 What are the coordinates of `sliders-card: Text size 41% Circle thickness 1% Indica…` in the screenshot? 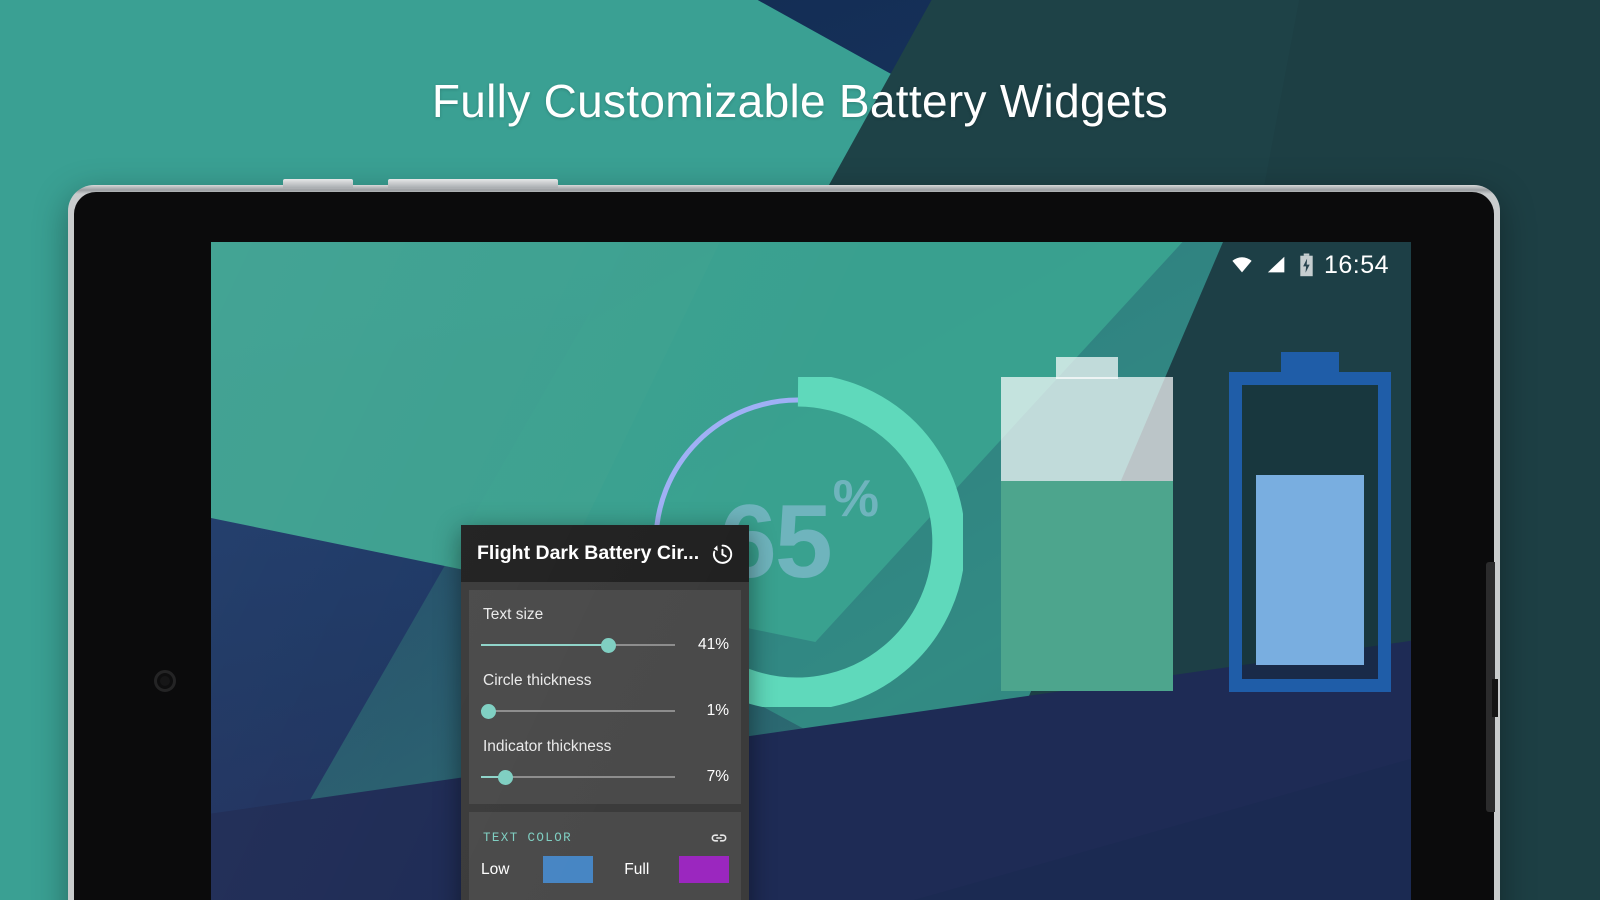 It's located at (605, 697).